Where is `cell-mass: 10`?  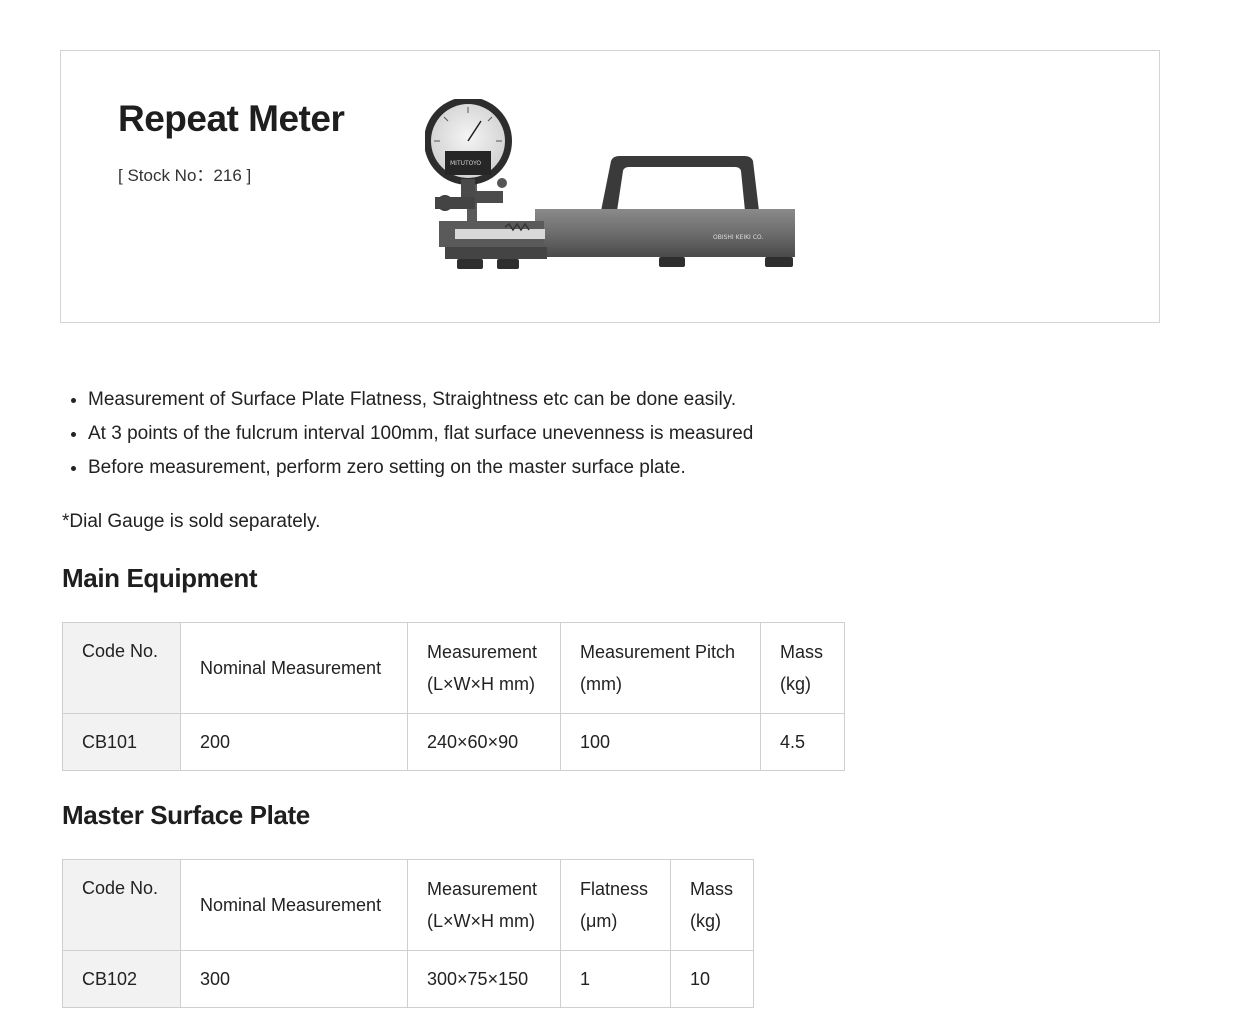 cell-mass: 10 is located at coordinates (712, 979).